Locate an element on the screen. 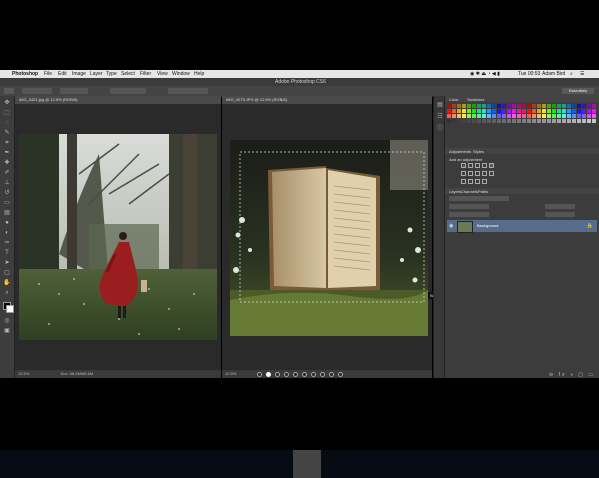 This screenshot has height=478, width=599. crop-tool-icon: ⌗ is located at coordinates (7, 143).